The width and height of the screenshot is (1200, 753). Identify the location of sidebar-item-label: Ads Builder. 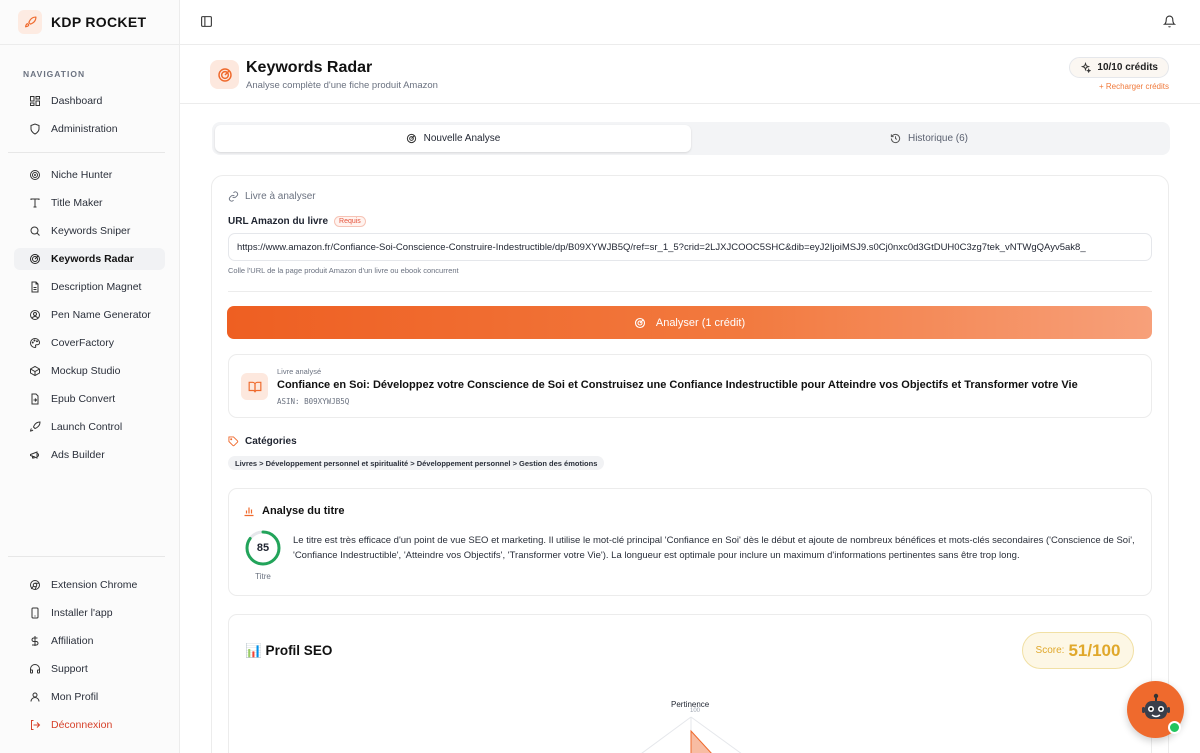
(78, 455).